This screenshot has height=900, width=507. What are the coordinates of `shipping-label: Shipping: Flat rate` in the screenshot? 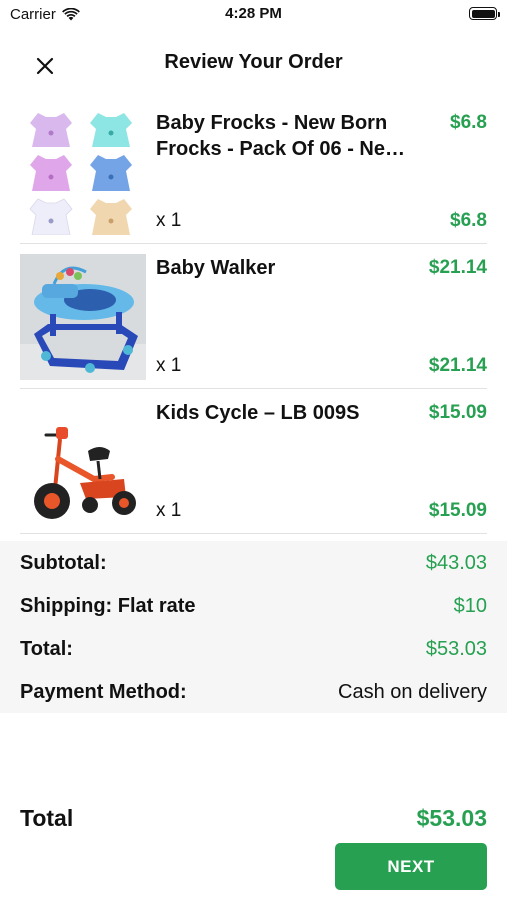 It's located at (108, 606).